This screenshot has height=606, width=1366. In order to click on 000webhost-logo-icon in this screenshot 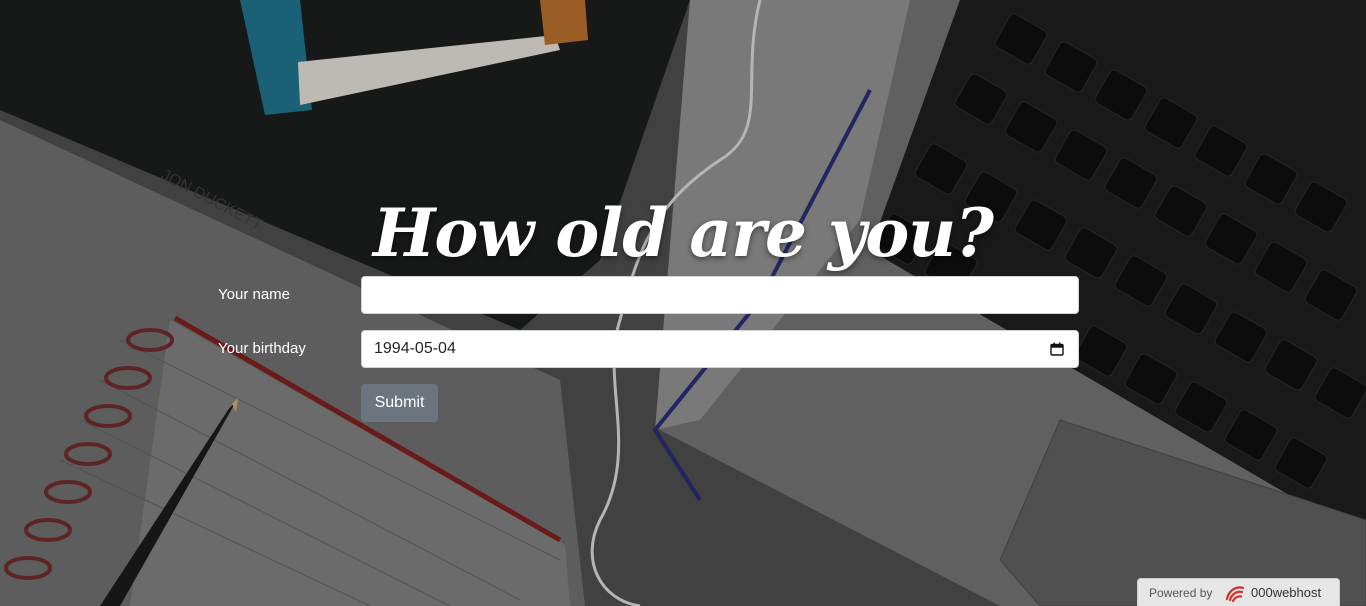, I will do `click(1235, 594)`.